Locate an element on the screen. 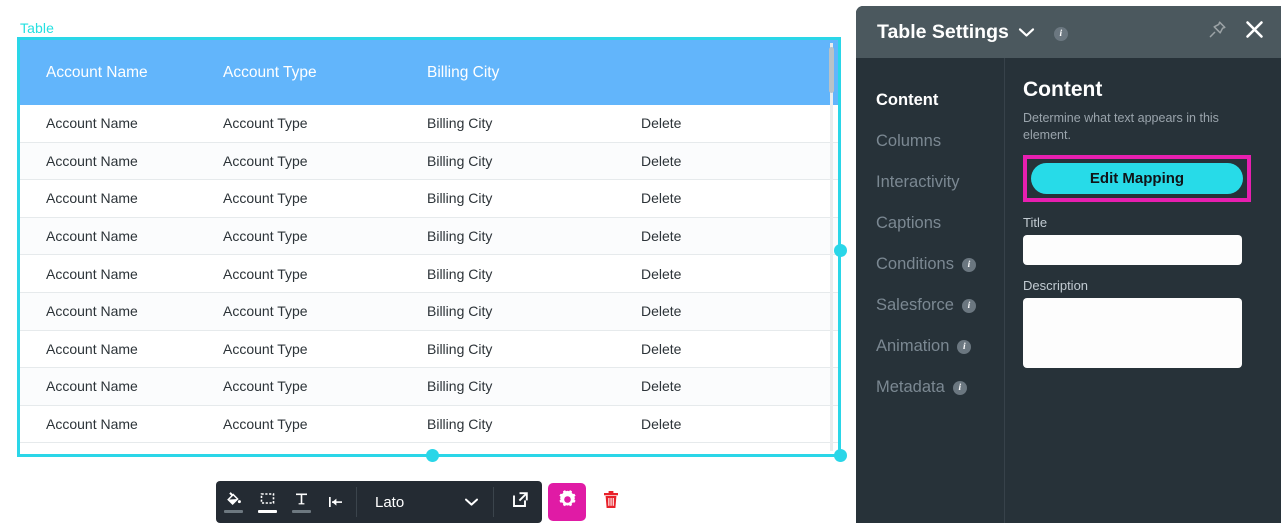 This screenshot has width=1281, height=523. font-family-select: Lato is located at coordinates (425, 502).